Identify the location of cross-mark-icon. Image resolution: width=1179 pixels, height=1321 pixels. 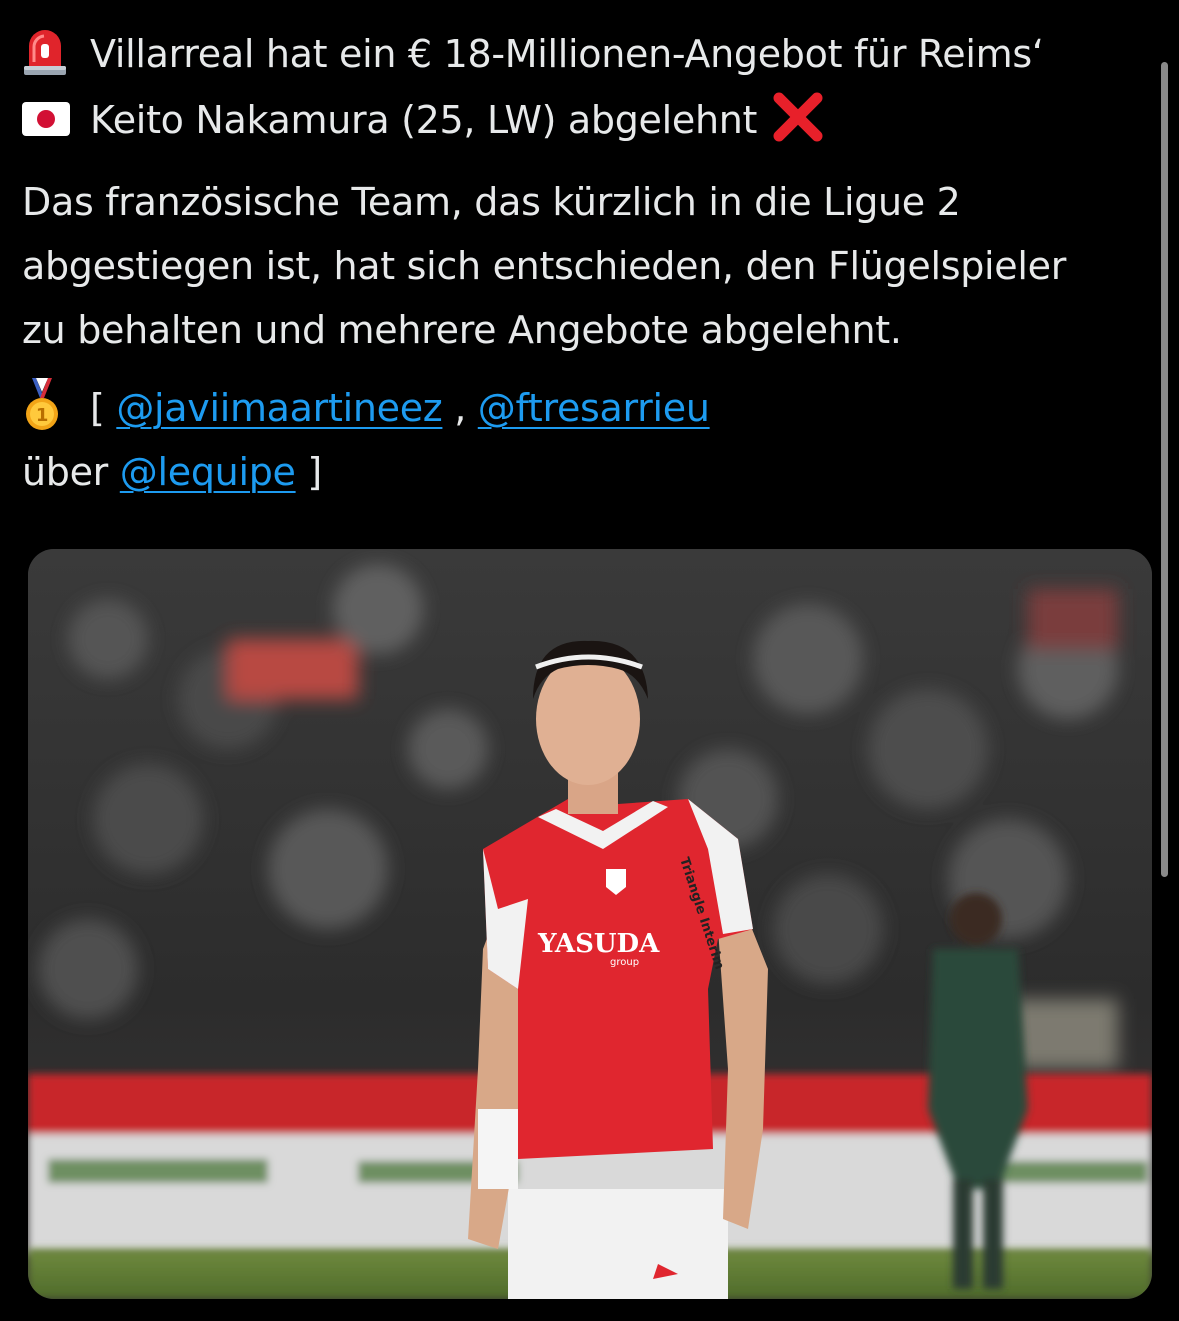
(798, 117).